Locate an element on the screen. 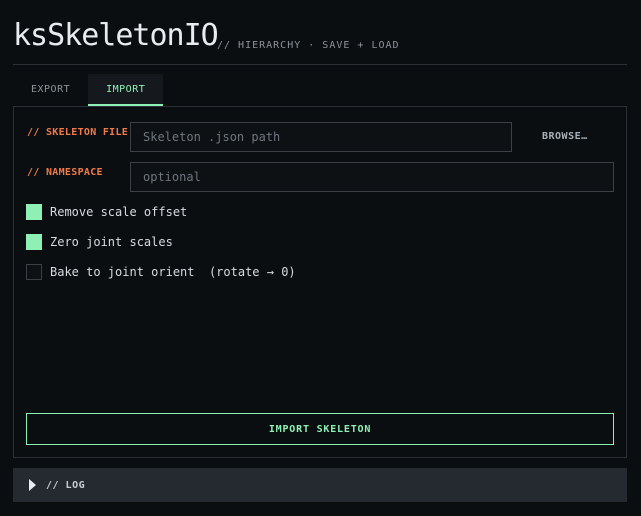 The height and width of the screenshot is (516, 641). bake-joint-orient-label: Bake to joint orient (rotate → 0) is located at coordinates (173, 272).